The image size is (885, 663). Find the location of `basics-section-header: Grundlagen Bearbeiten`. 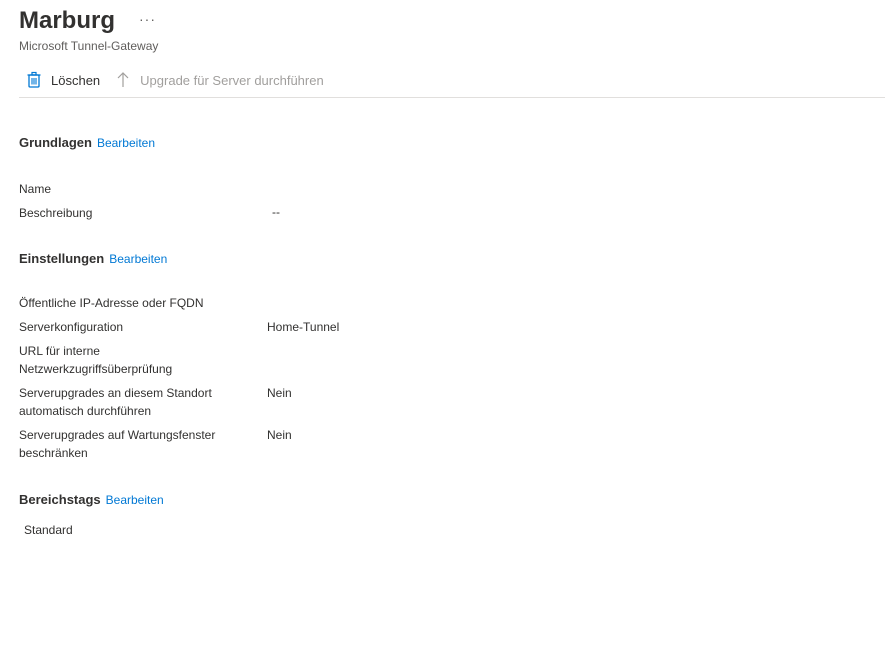

basics-section-header: Grundlagen Bearbeiten is located at coordinates (87, 143).